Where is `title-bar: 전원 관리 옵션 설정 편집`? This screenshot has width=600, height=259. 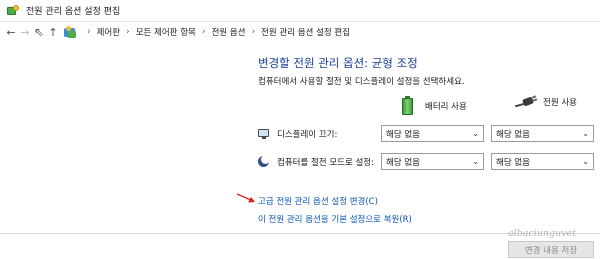
title-bar: 전원 관리 옵션 설정 편집 is located at coordinates (300, 11).